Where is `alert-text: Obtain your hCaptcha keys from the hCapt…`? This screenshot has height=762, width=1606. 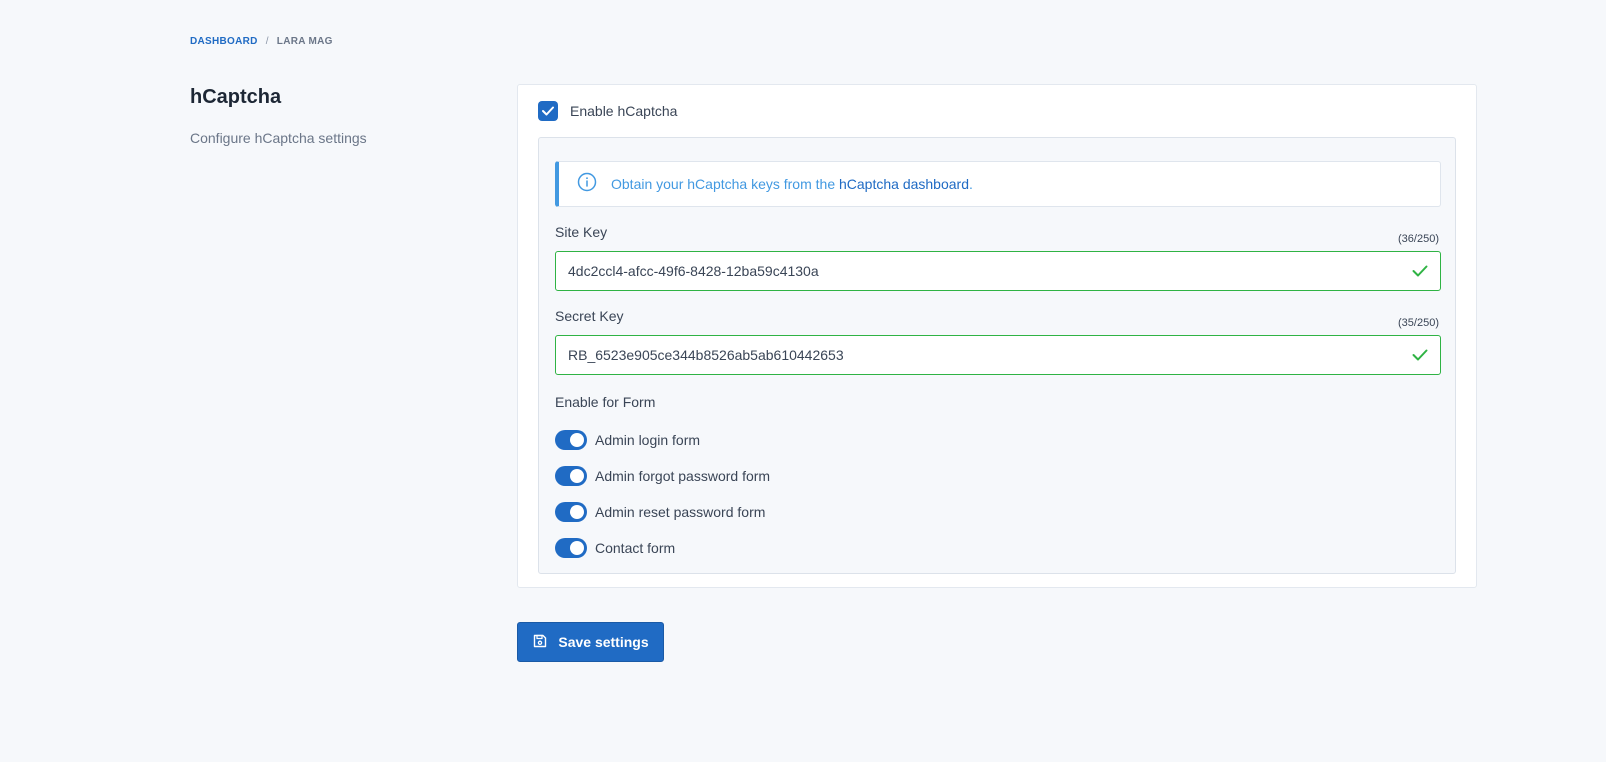
alert-text: Obtain your hCaptcha keys from the hCapt… is located at coordinates (792, 184).